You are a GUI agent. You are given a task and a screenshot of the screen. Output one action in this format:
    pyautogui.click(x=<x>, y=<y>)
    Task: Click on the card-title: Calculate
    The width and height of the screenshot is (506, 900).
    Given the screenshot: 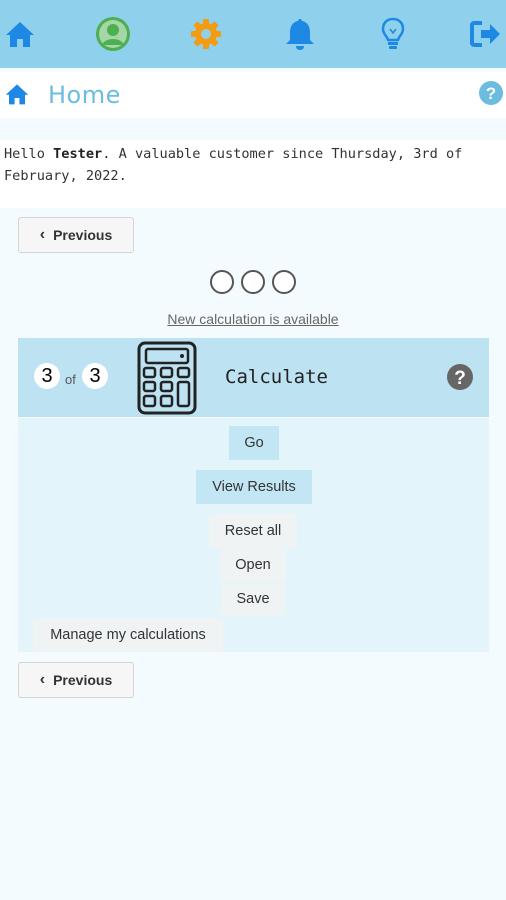 What is the action you would take?
    pyautogui.click(x=276, y=377)
    